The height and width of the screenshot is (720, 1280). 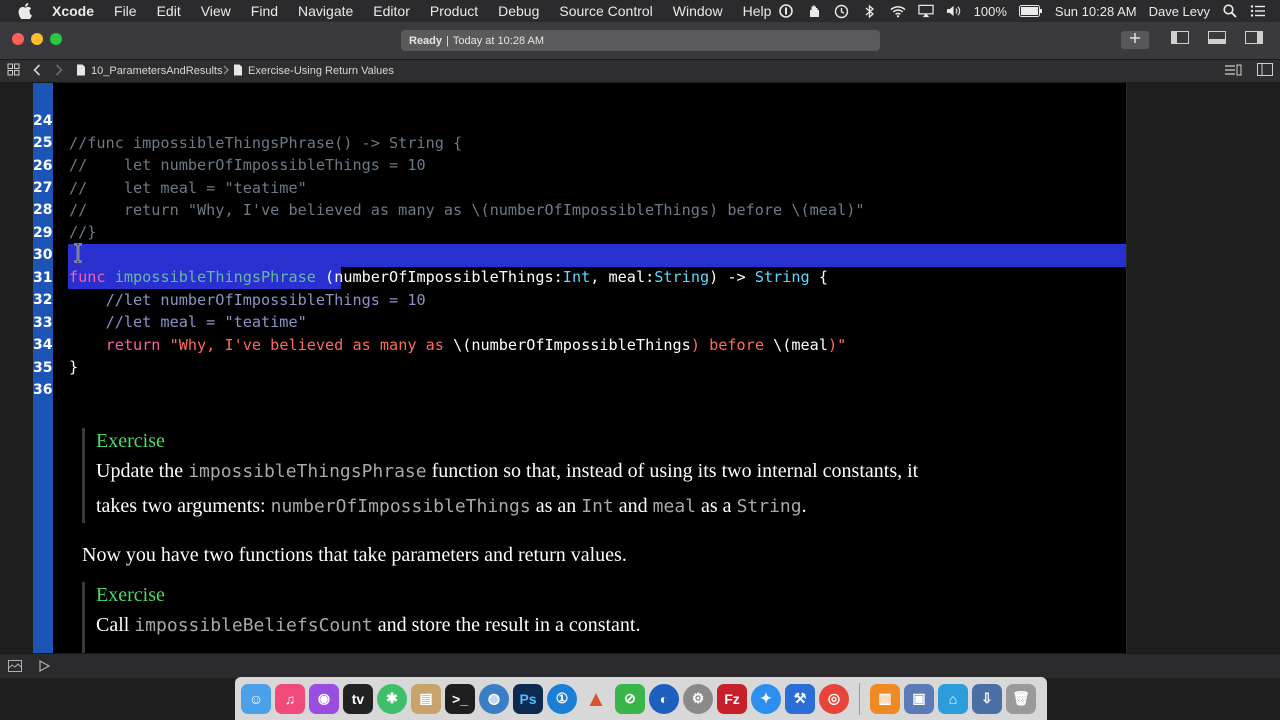 What do you see at coordinates (26, 11) in the screenshot?
I see `apple-menu-icon` at bounding box center [26, 11].